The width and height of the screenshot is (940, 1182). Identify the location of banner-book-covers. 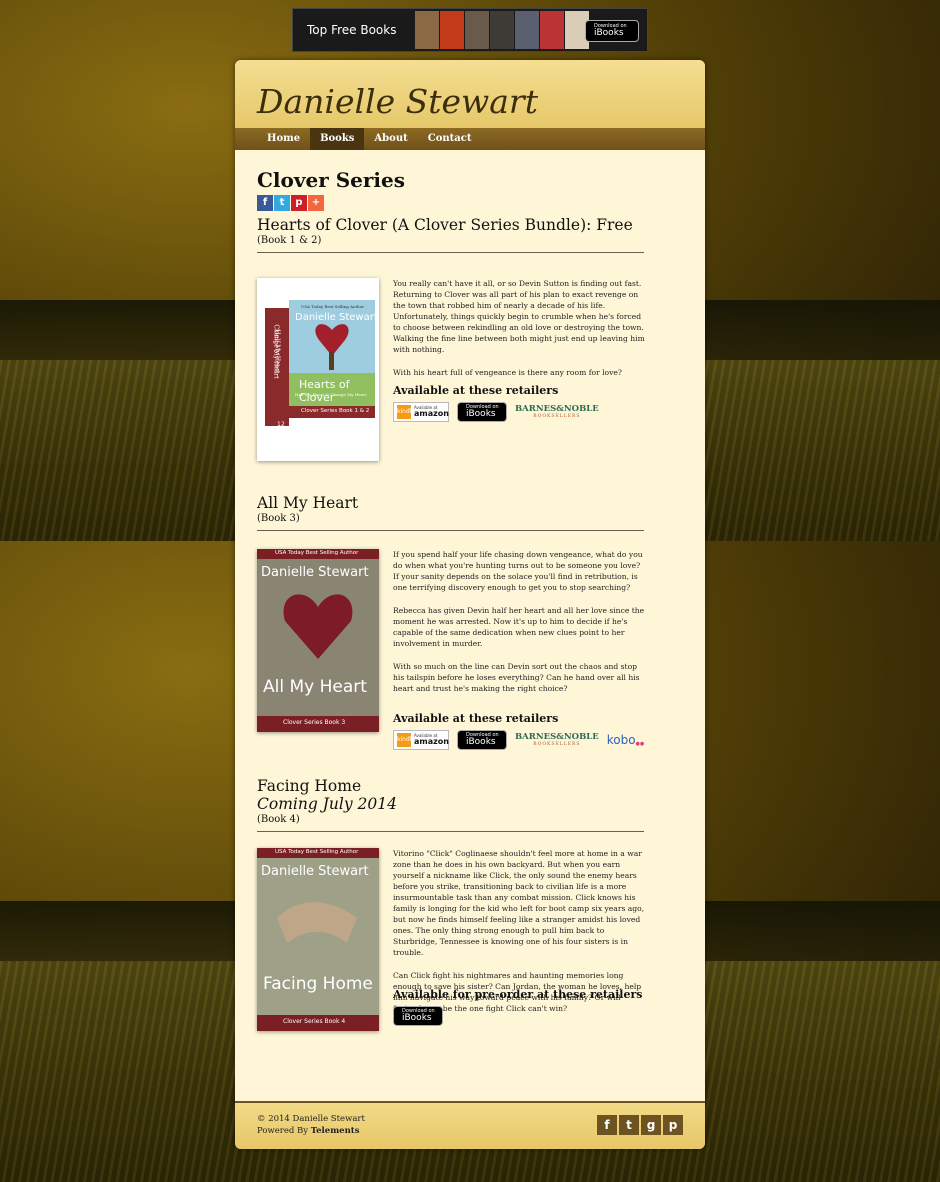
(502, 30).